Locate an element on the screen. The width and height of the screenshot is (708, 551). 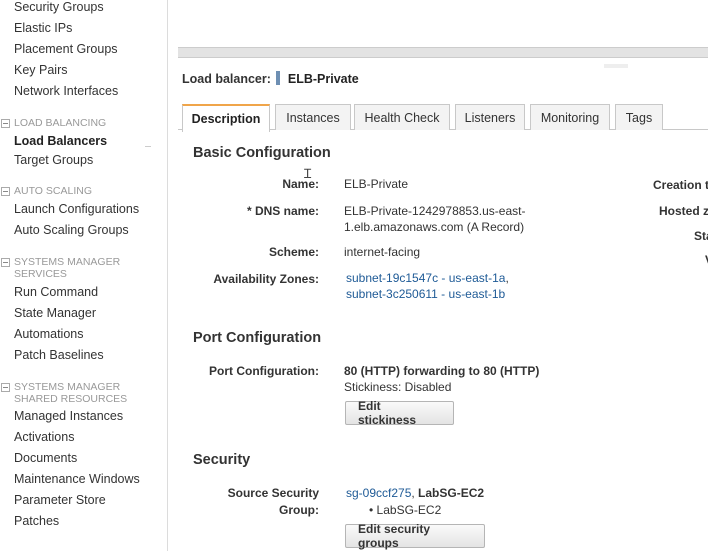
value-security-group: sg-09ccf275, LabSG-EC2 is located at coordinates (415, 493).